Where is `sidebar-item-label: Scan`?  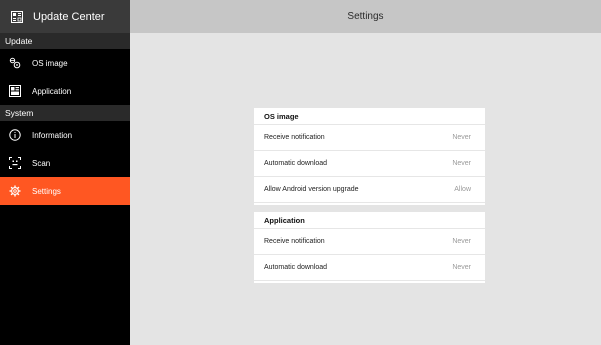 sidebar-item-label: Scan is located at coordinates (41, 163).